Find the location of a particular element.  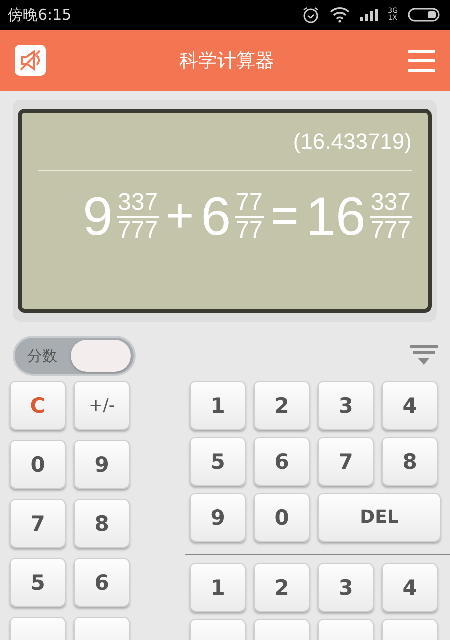

whole-number: 16 is located at coordinates (336, 217).